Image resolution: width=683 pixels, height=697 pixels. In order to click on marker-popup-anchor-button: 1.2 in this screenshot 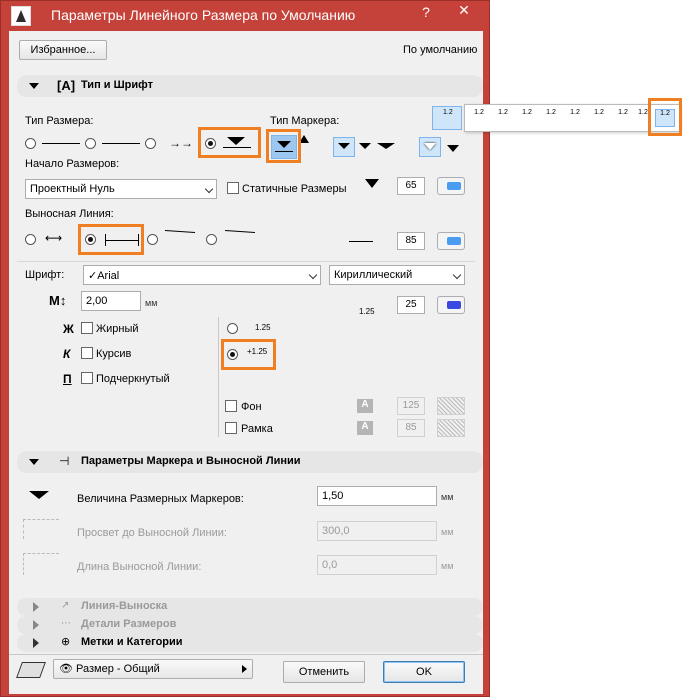, I will do `click(447, 118)`.